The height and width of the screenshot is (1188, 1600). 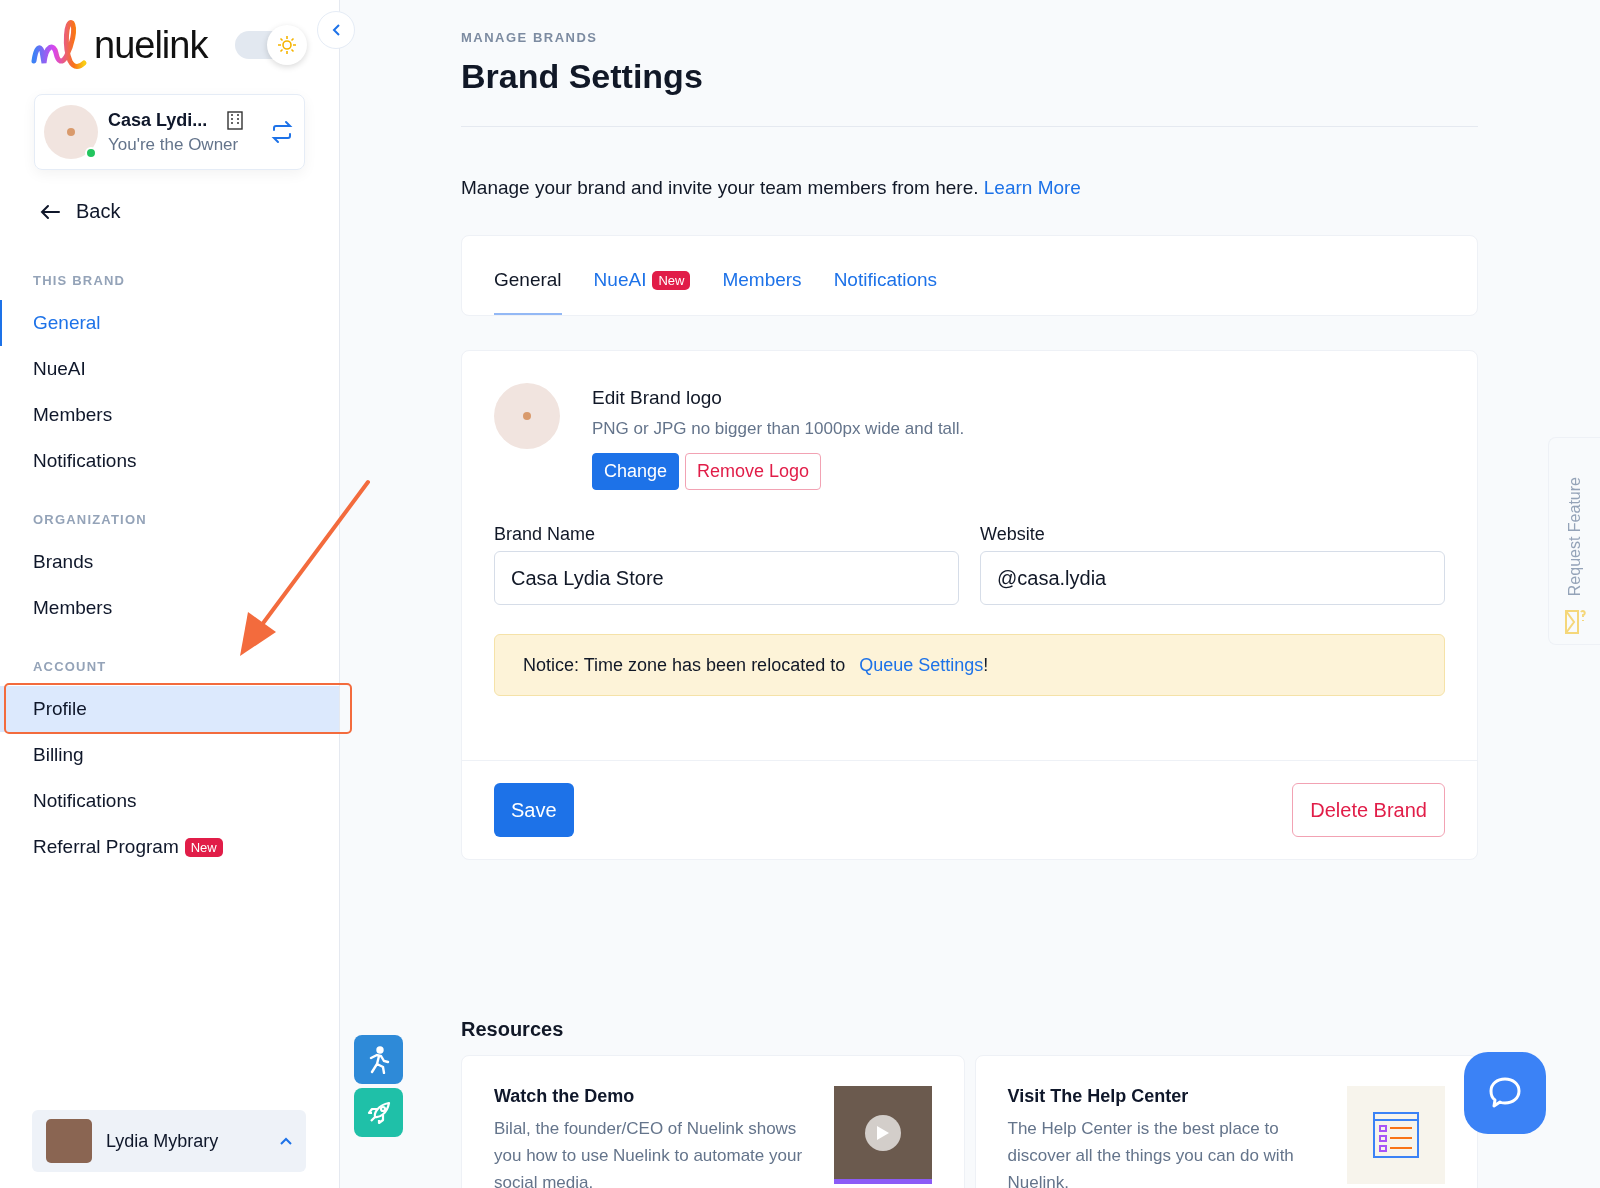 I want to click on page-title: Brand Settings, so click(x=582, y=76).